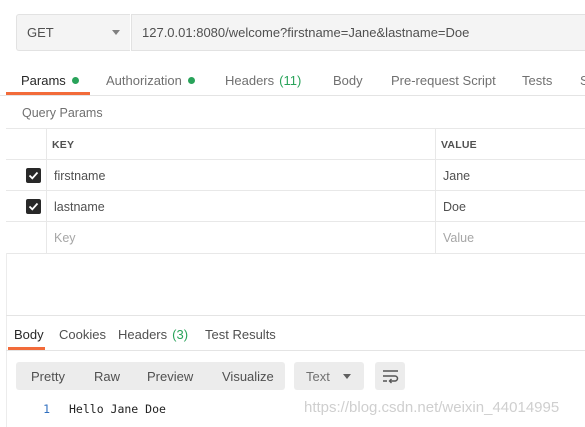 The image size is (585, 427). What do you see at coordinates (79, 206) in the screenshot?
I see `param-key: lastname` at bounding box center [79, 206].